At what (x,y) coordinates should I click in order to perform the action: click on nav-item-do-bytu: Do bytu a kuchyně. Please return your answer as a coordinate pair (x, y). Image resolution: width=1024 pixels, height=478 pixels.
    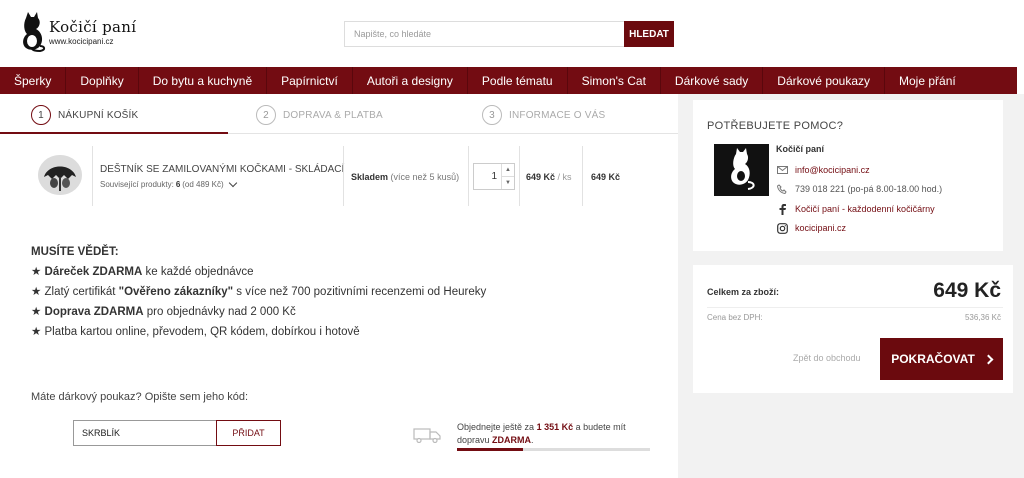
    Looking at the image, I should click on (203, 80).